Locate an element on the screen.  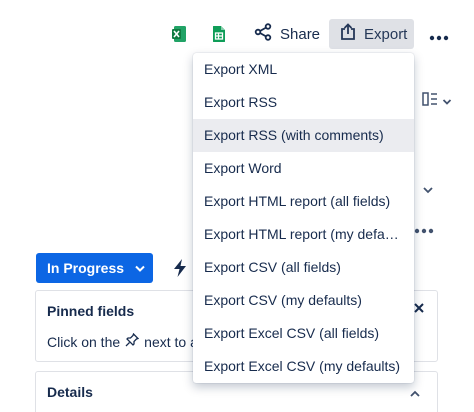
menu-item-export-excel-csv-all-fields: Export Excel CSV (all fields) is located at coordinates (303, 333).